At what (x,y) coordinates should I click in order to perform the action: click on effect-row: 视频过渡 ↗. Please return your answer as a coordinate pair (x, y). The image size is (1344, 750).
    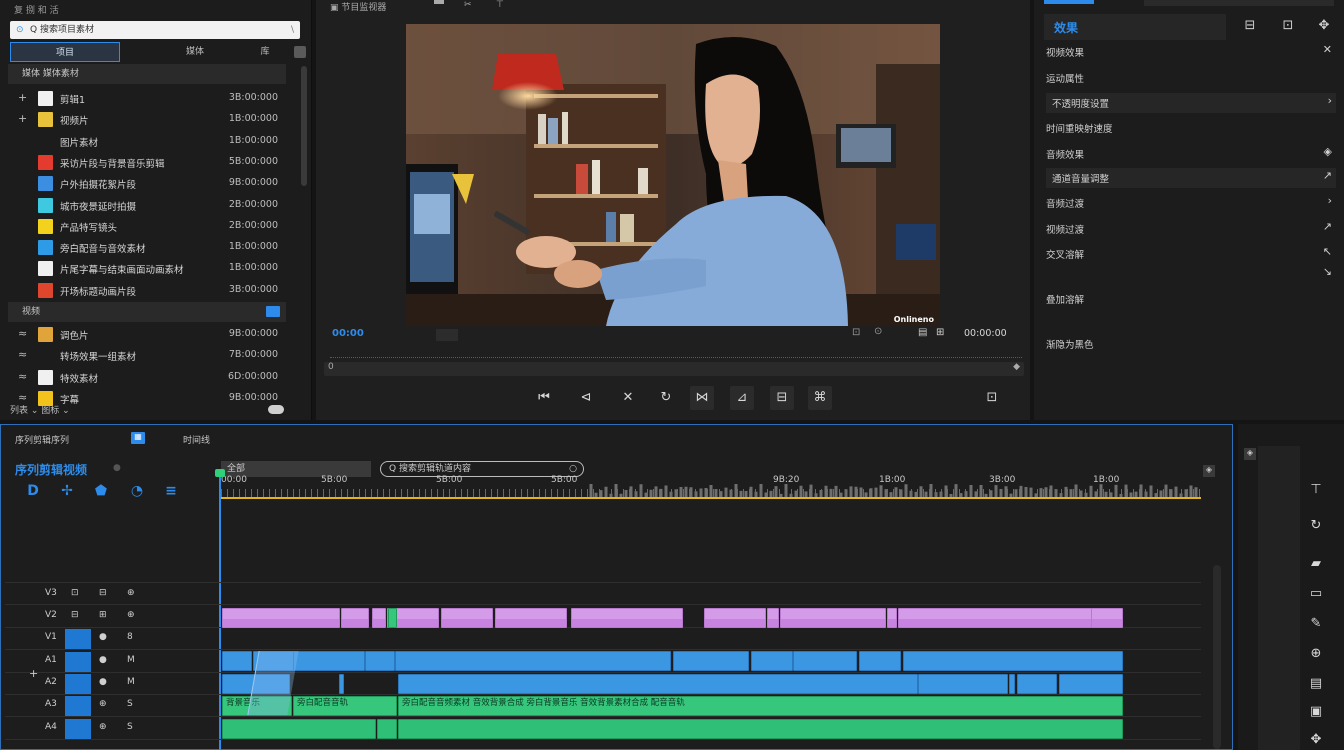
    Looking at the image, I should click on (1191, 229).